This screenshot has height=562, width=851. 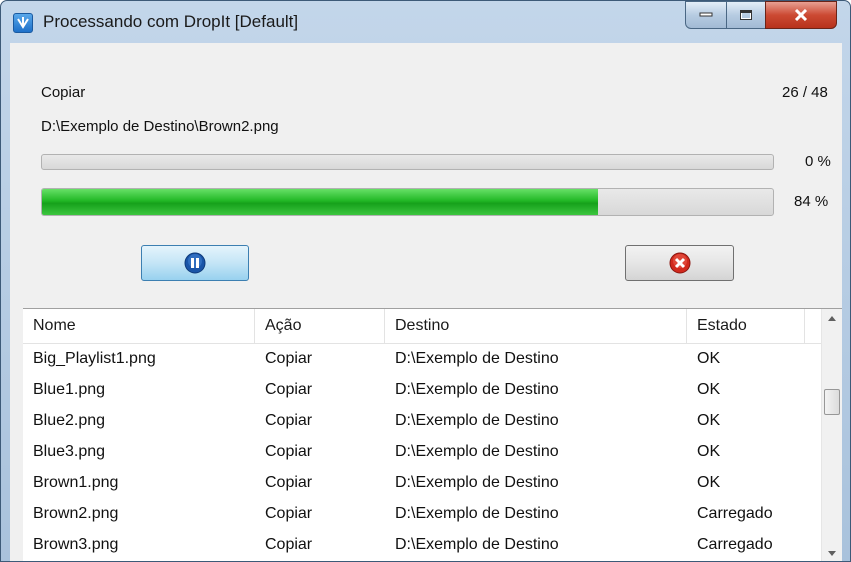 I want to click on scroll-up-button, so click(x=832, y=319).